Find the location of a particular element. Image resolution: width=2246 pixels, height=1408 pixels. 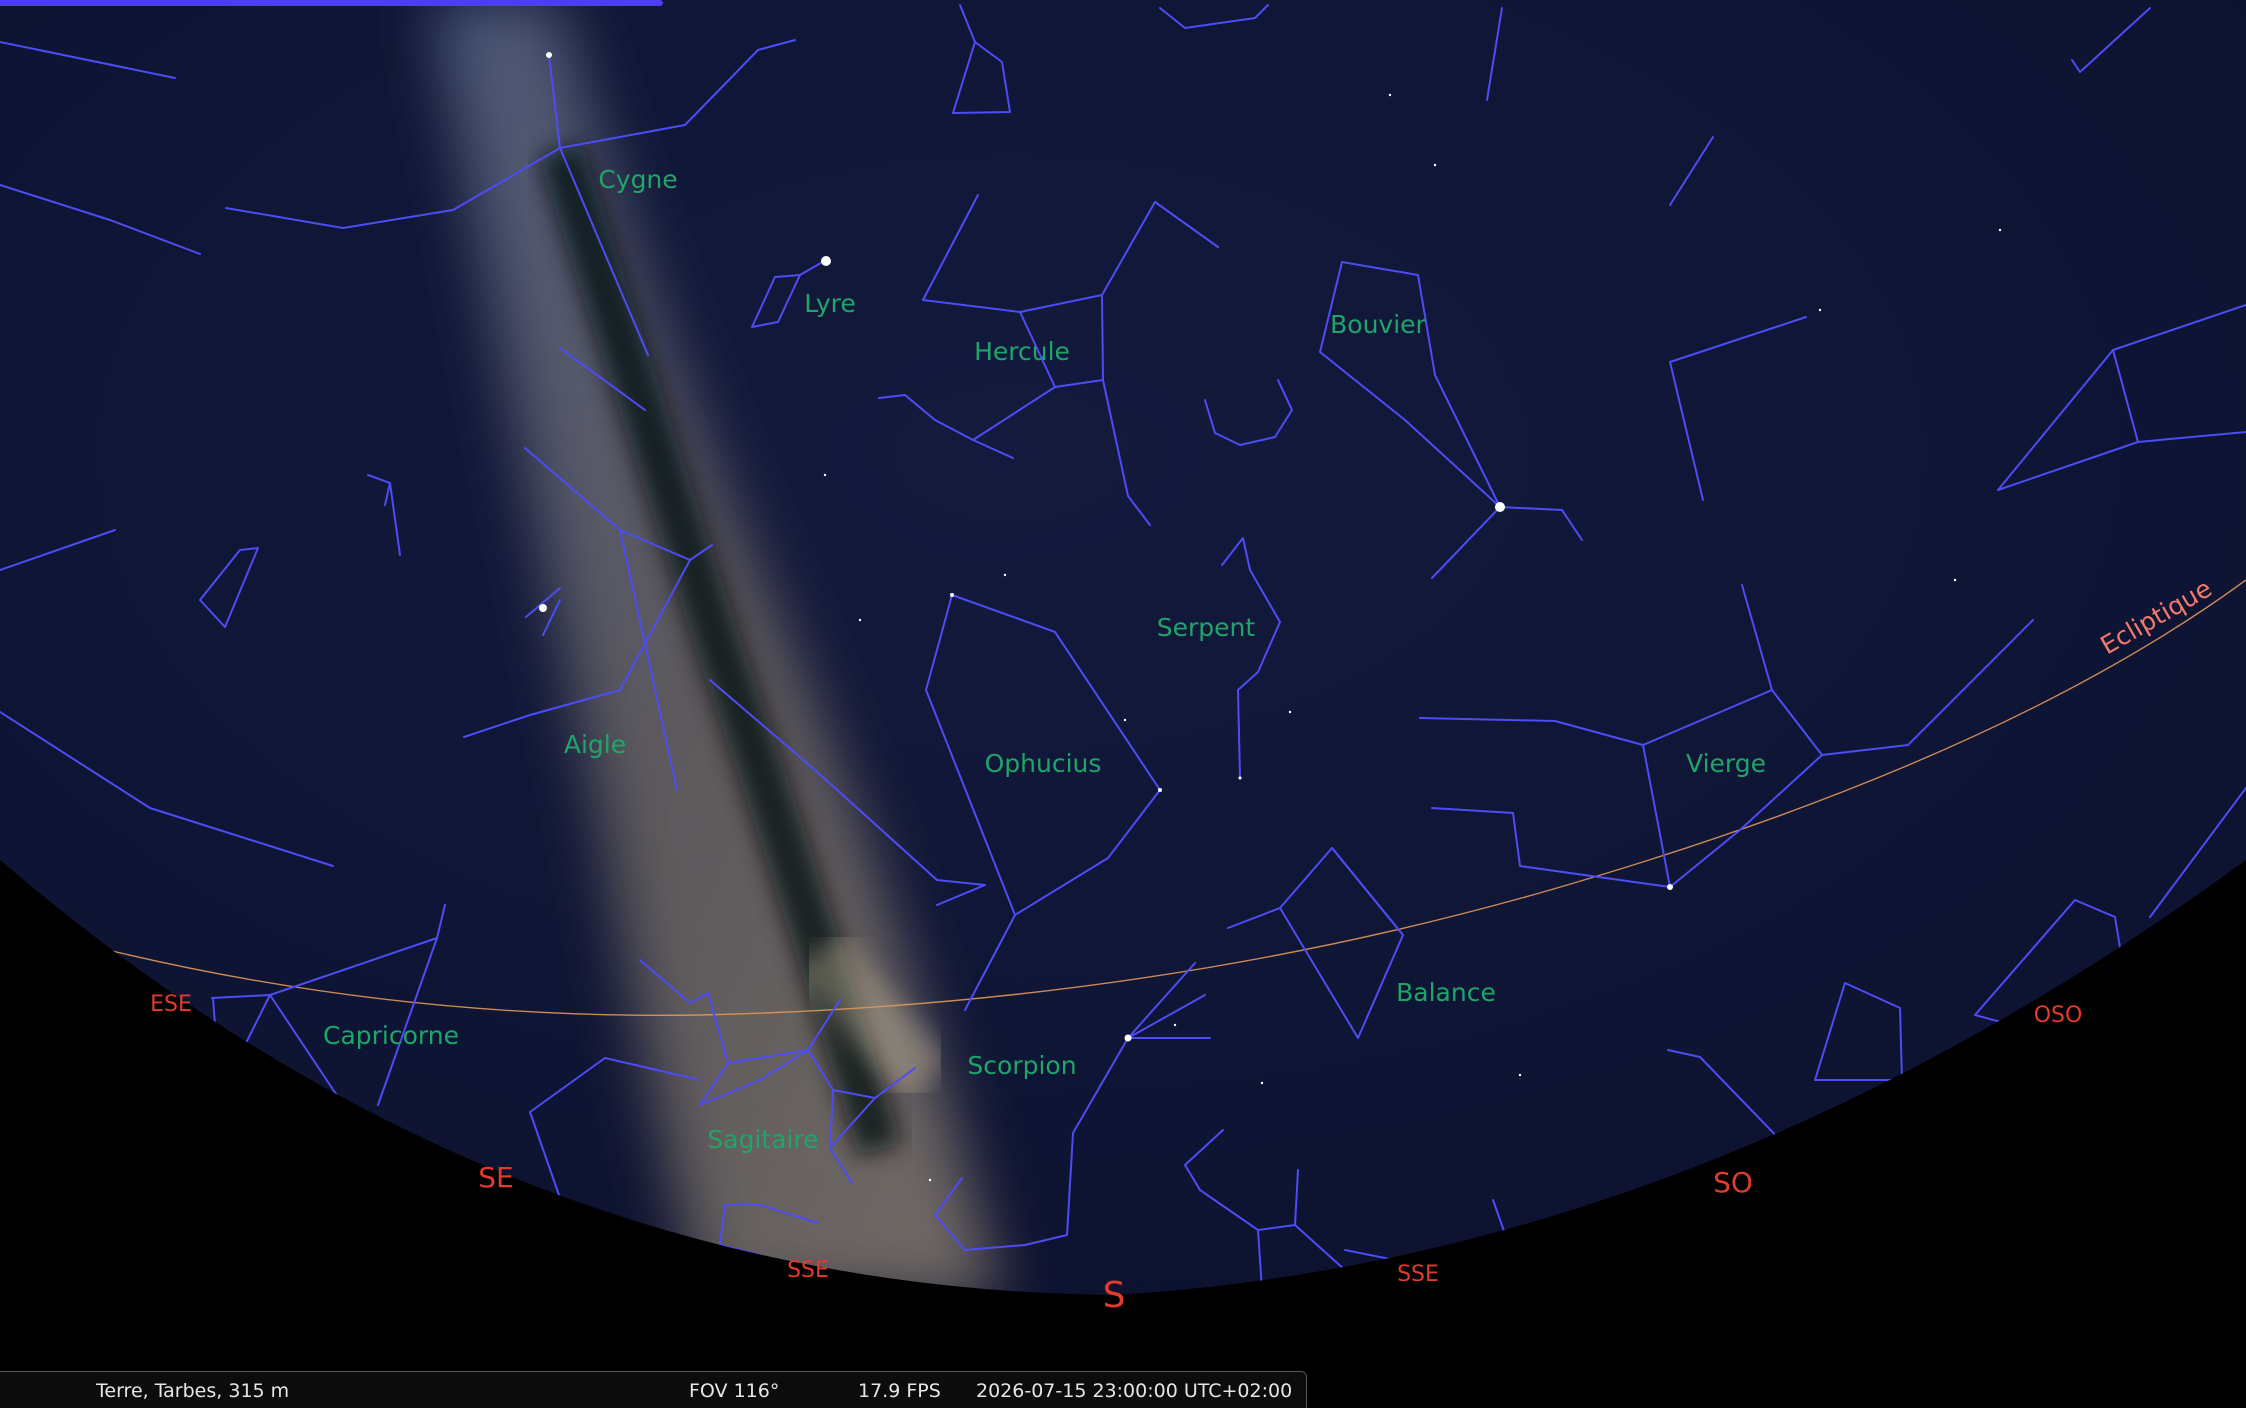

progress-bar is located at coordinates (331, 3).